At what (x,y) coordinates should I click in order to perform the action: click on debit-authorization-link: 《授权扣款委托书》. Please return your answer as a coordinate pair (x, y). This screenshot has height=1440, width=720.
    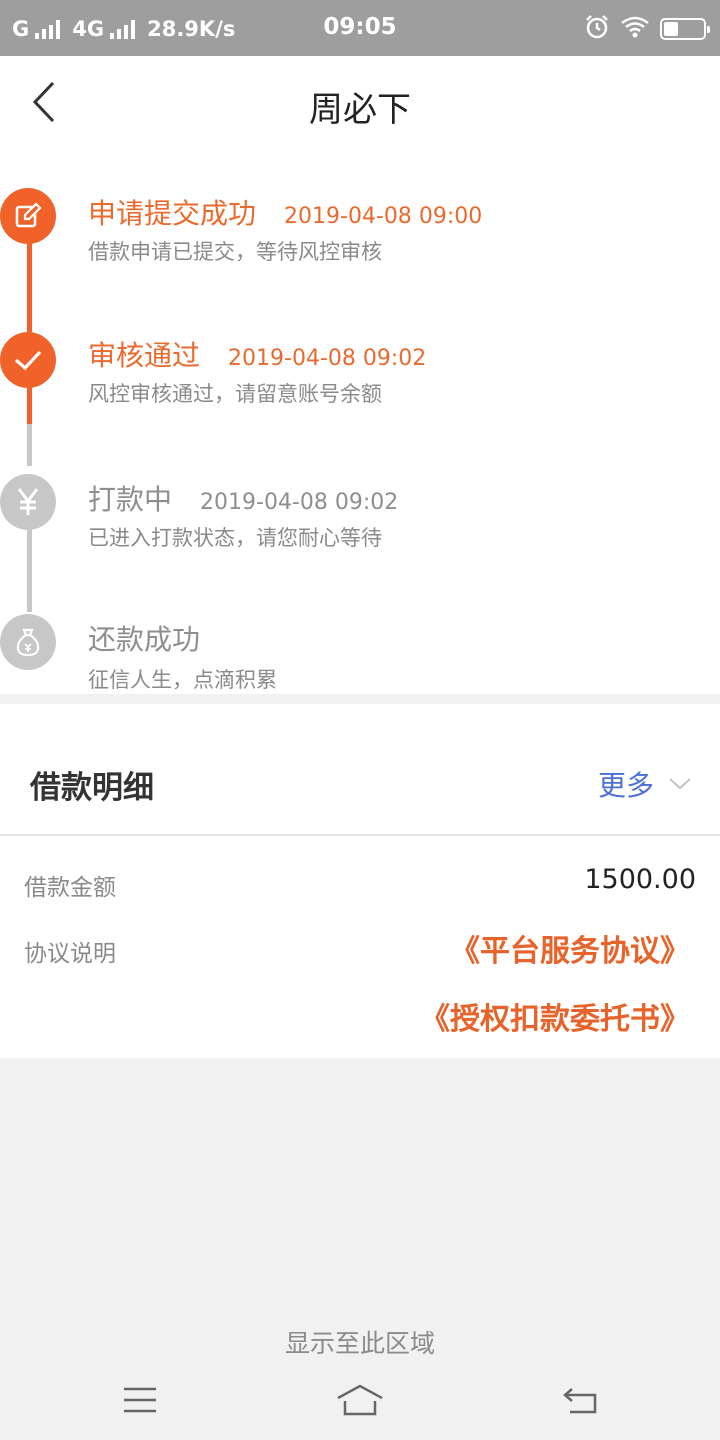
    Looking at the image, I should click on (555, 1016).